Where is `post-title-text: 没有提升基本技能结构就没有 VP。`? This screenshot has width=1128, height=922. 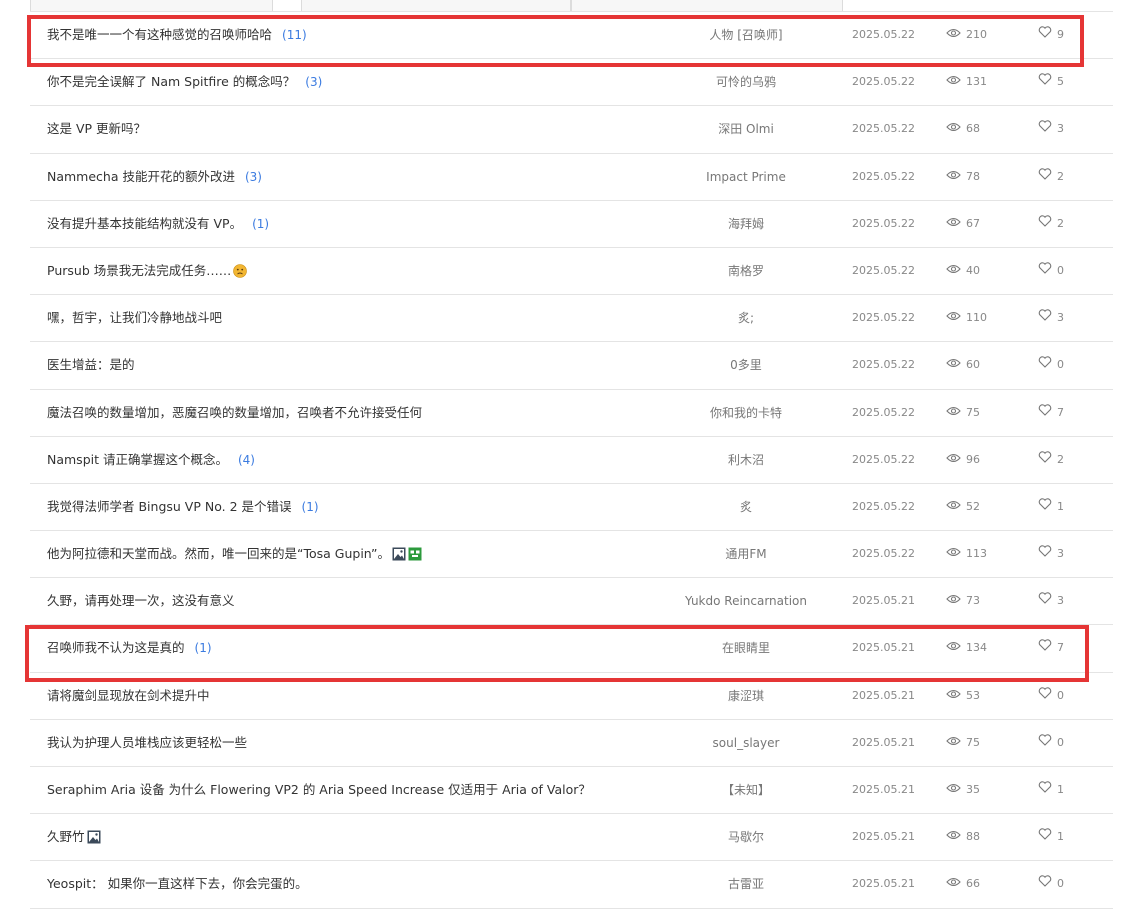 post-title-text: 没有提升基本技能结构就没有 VP。 is located at coordinates (144, 223).